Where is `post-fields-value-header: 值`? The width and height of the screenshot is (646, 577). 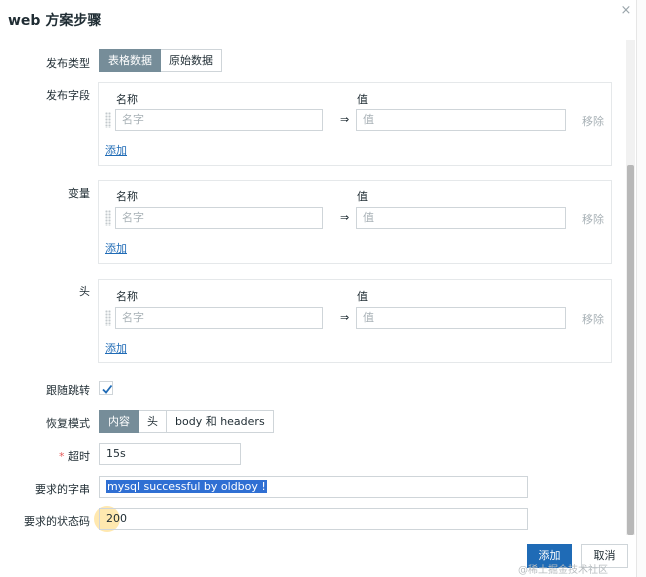
post-fields-value-header: 值 is located at coordinates (362, 99).